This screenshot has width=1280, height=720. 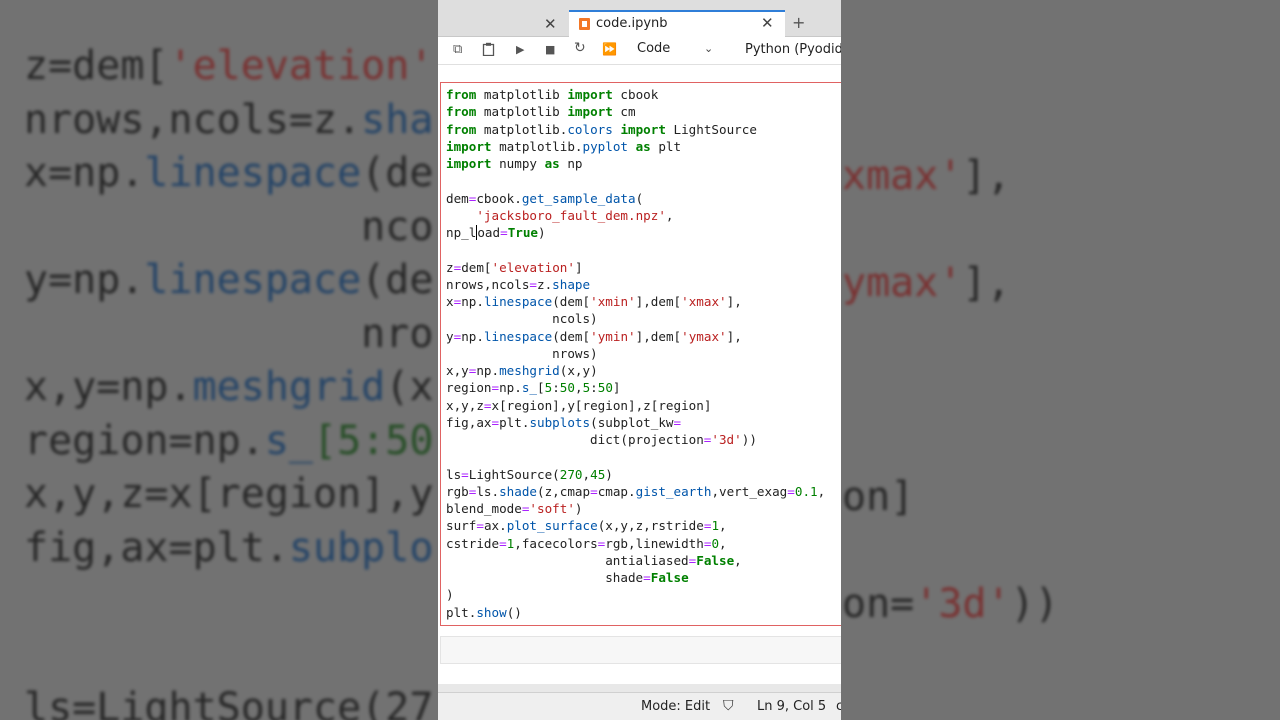 What do you see at coordinates (473, 543) in the screenshot?
I see `code-token: cstride` at bounding box center [473, 543].